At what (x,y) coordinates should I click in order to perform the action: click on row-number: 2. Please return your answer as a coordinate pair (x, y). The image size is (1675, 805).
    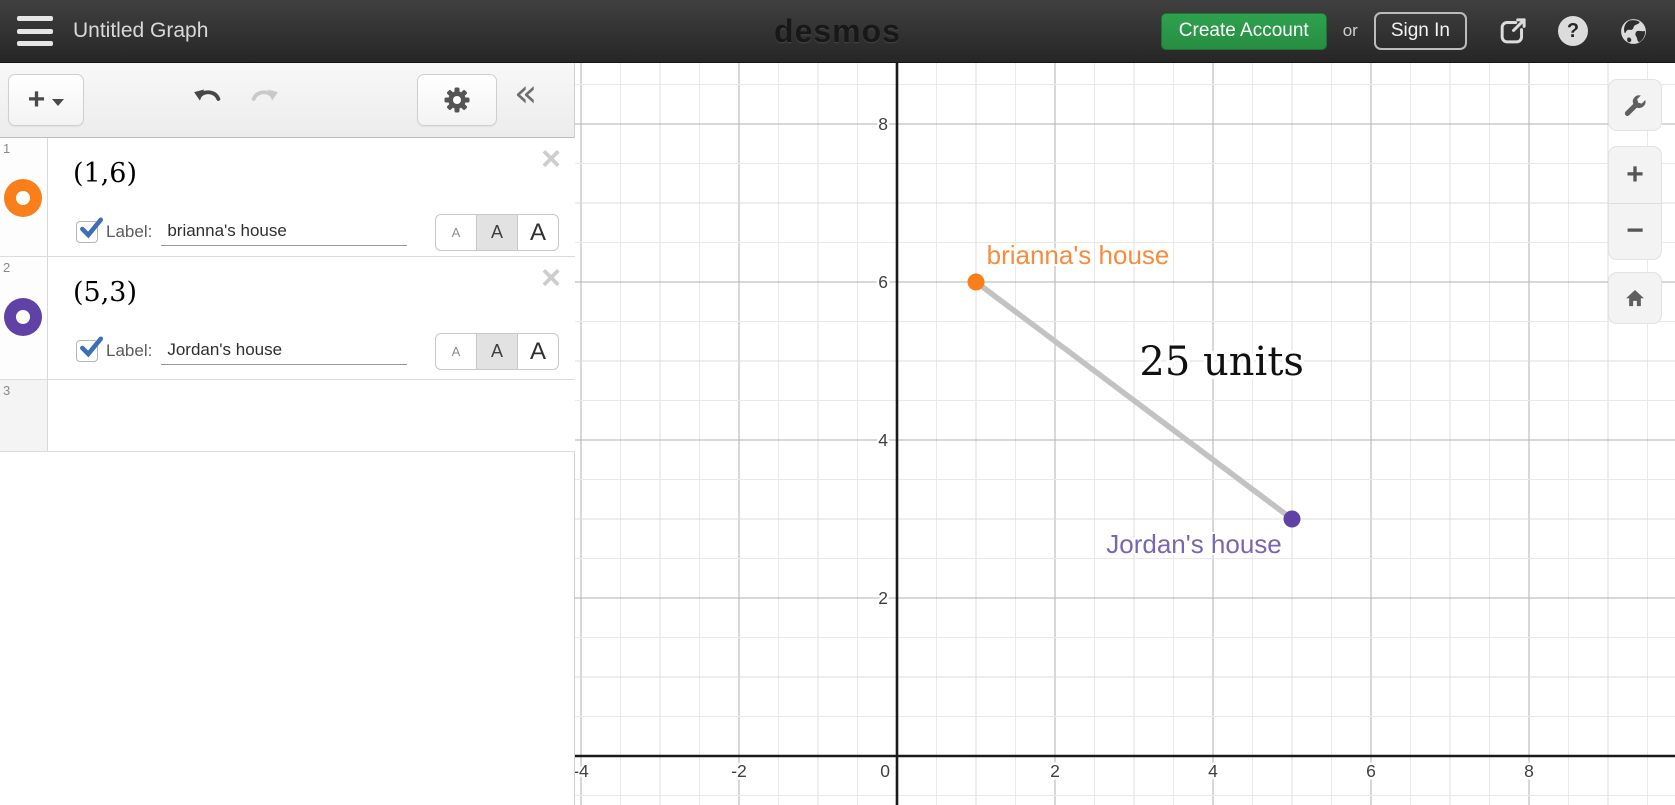
    Looking at the image, I should click on (7, 267).